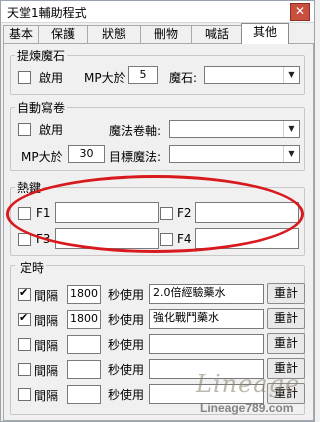  Describe the element at coordinates (42, 157) in the screenshot. I see `scroll-mp-label: MP大於` at that location.